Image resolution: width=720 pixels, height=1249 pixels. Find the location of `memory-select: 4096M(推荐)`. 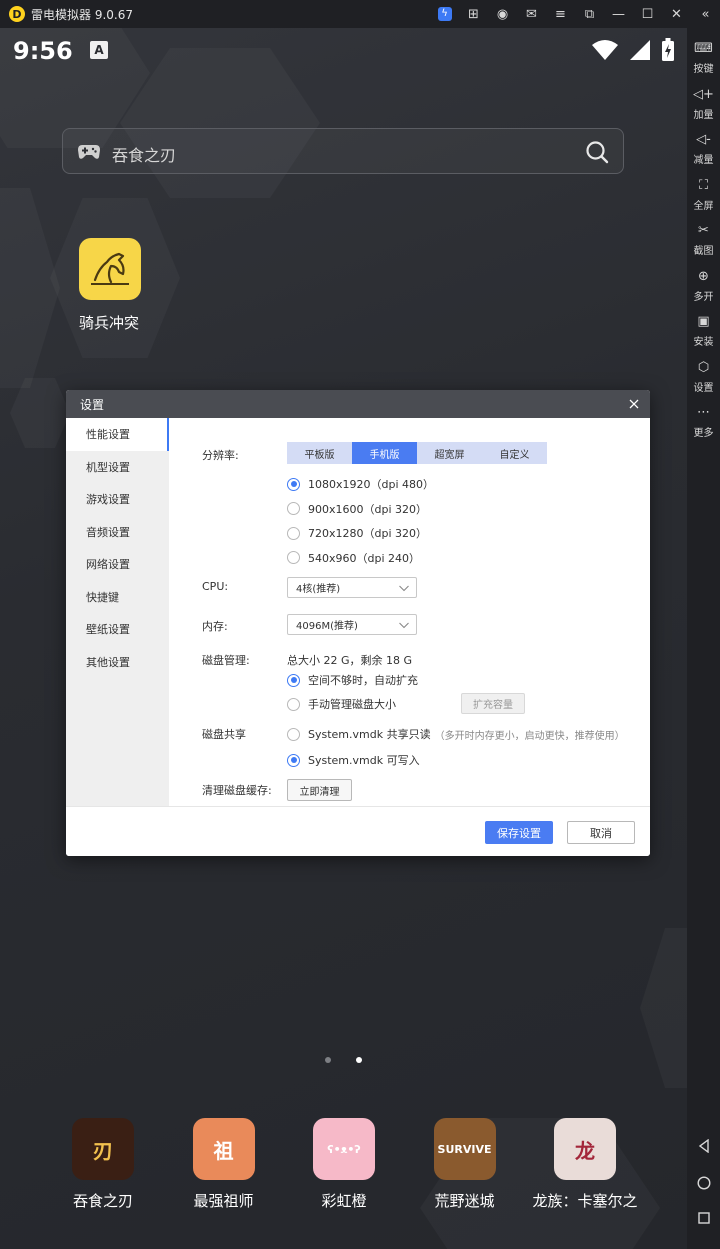

memory-select: 4096M(推荐) is located at coordinates (352, 624).